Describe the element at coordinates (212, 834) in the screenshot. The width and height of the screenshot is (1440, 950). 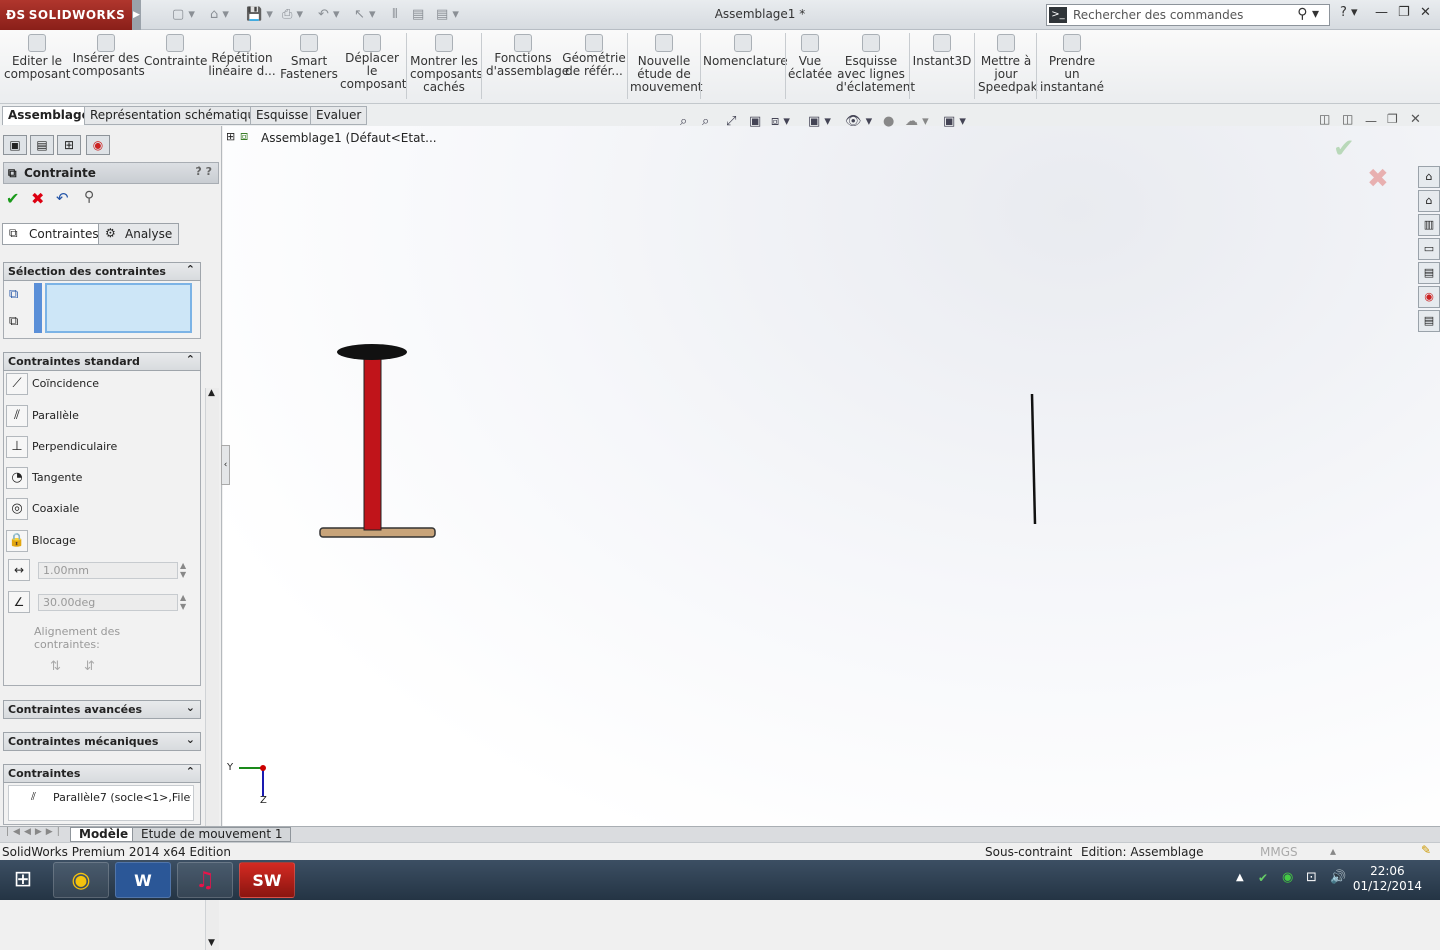
I see `tab-motion-study: Etude de mouvement 1` at that location.